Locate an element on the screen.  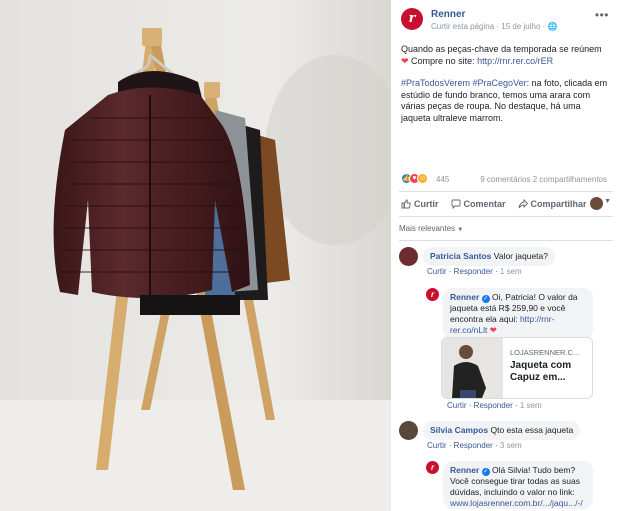
like-label: Curtir is located at coordinates (426, 204).